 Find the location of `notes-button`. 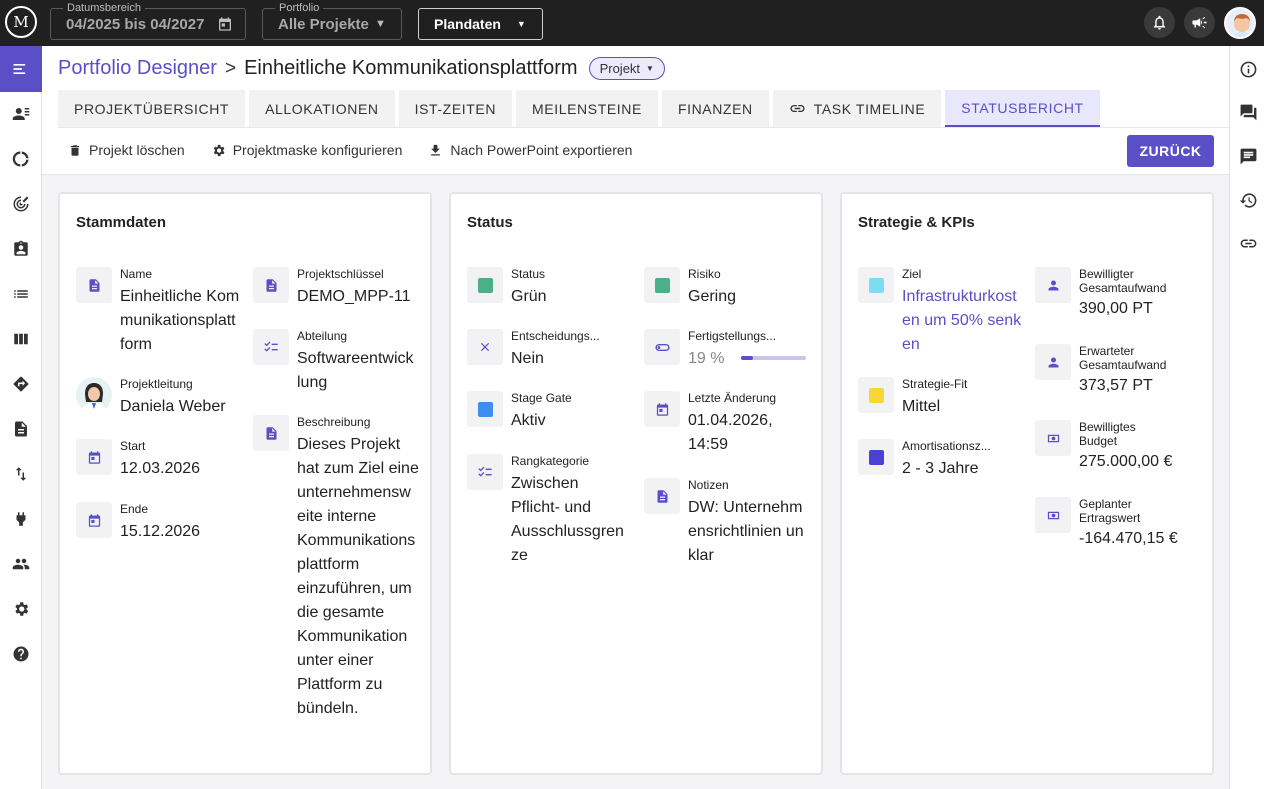

notes-button is located at coordinates (1248, 156).